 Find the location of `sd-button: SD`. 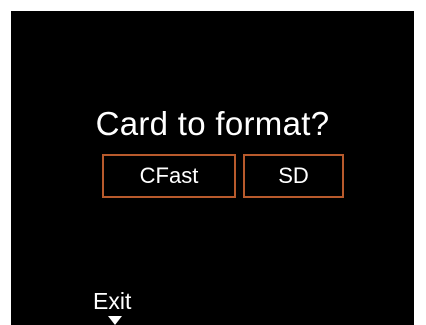

sd-button: SD is located at coordinates (293, 176).